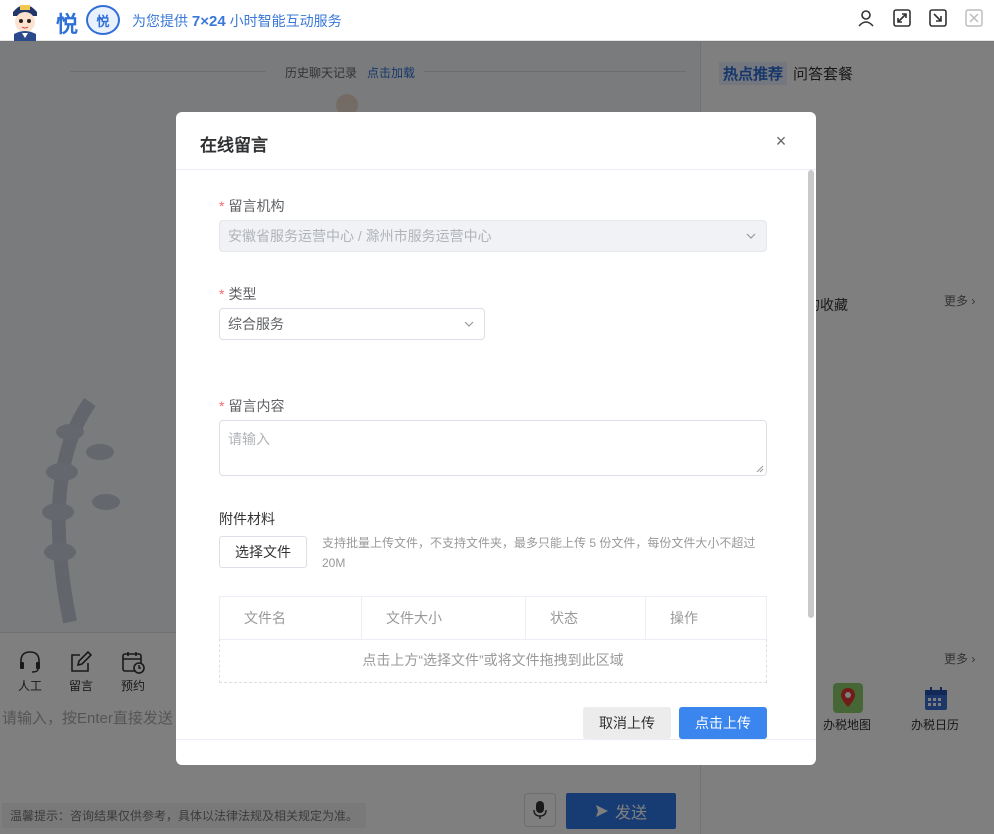  What do you see at coordinates (974, 18) in the screenshot?
I see `close-window-icon` at bounding box center [974, 18].